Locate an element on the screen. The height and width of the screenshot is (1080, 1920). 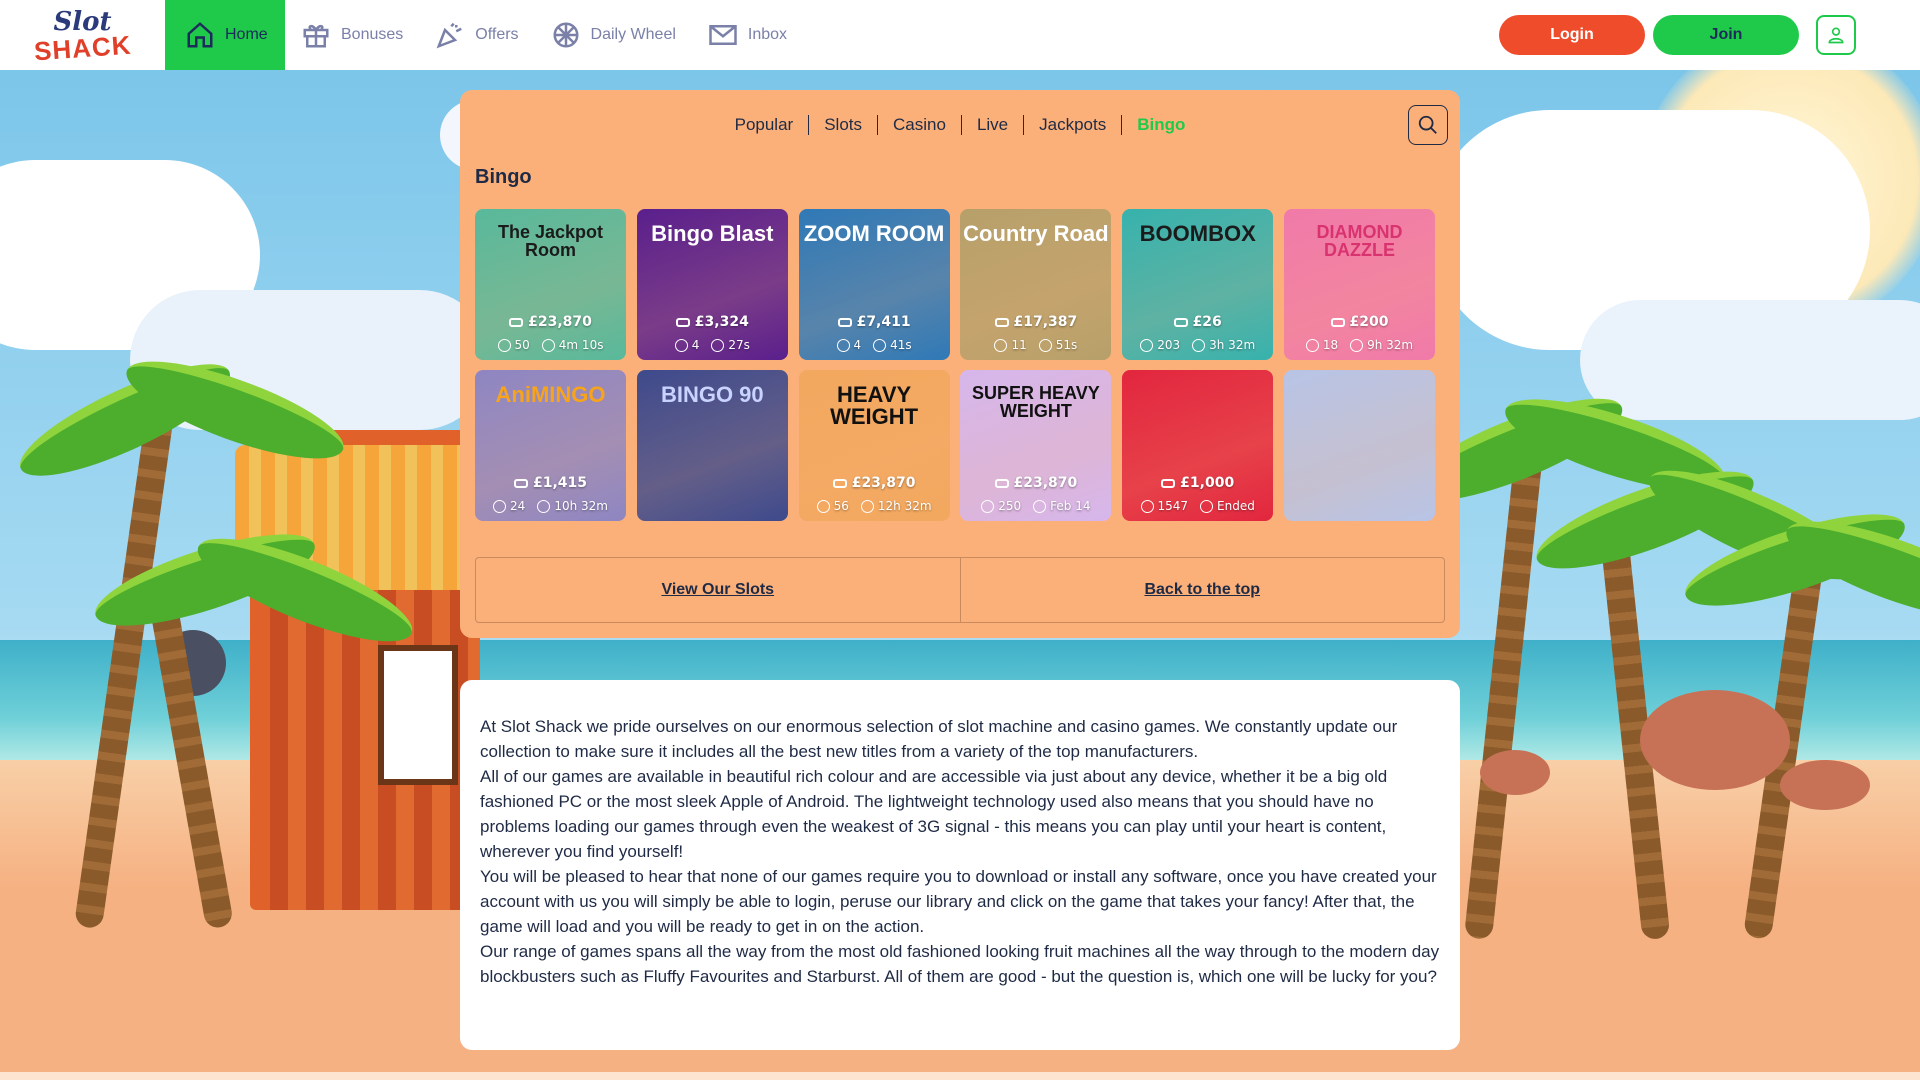
player-count: 11 is located at coordinates (1010, 345).